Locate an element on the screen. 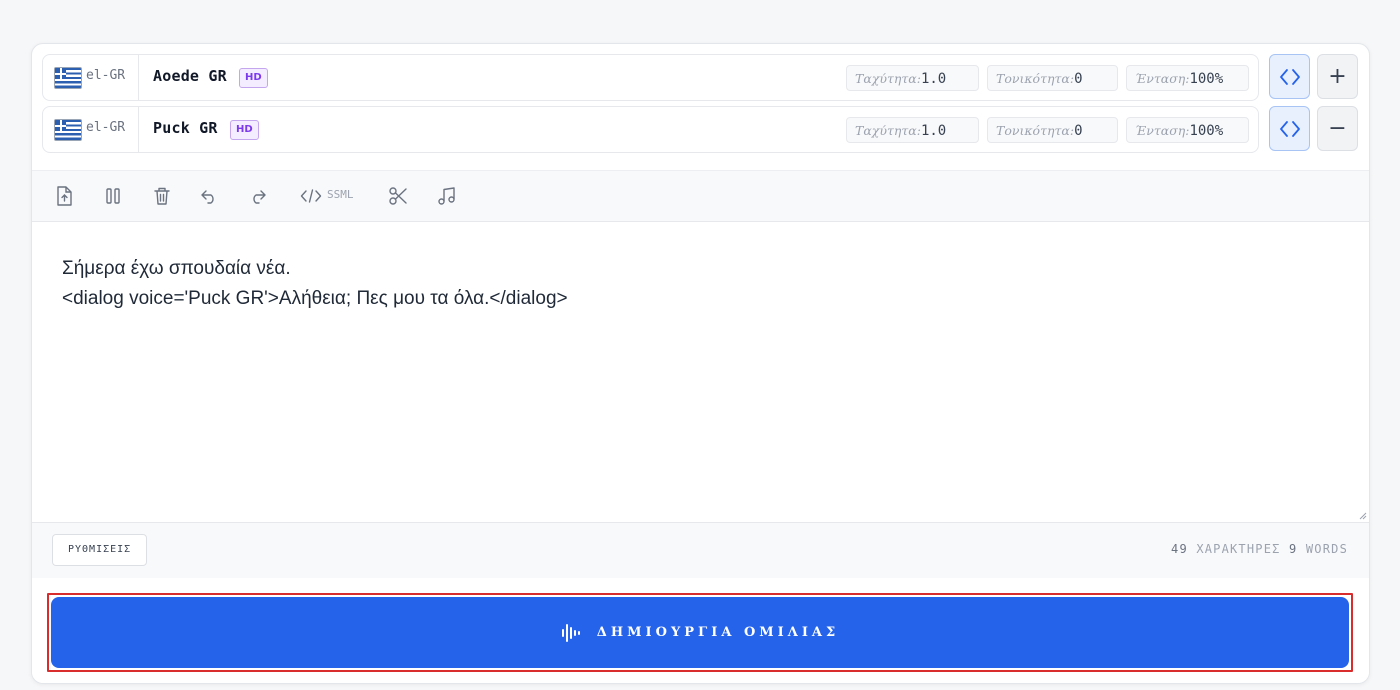 The height and width of the screenshot is (690, 1400). text-counts: 49 ΧΑΡΑΚΤΗΡΕΣ 9 WORDS is located at coordinates (1259, 549).